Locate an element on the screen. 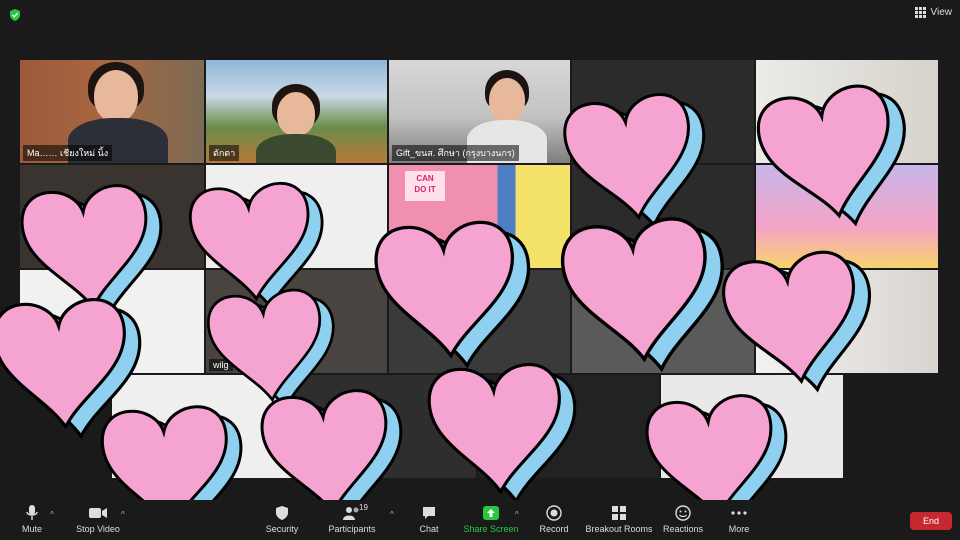  poster-line-1: CAN is located at coordinates (425, 178).